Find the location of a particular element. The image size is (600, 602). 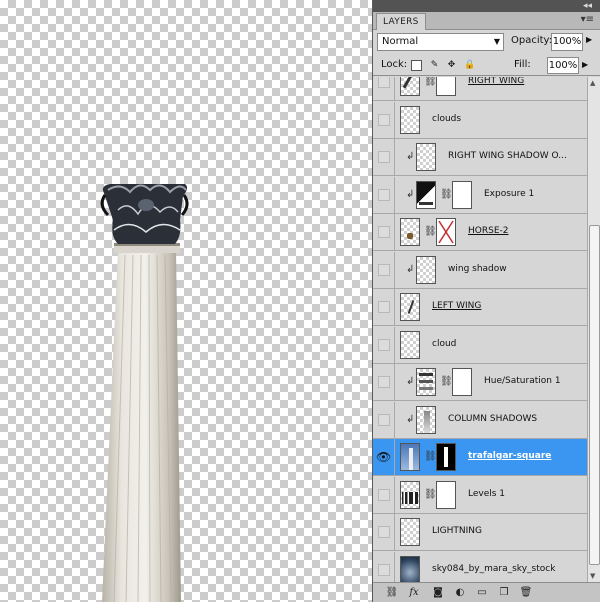

adjustment-layer-icon: ◐ is located at coordinates (460, 592).